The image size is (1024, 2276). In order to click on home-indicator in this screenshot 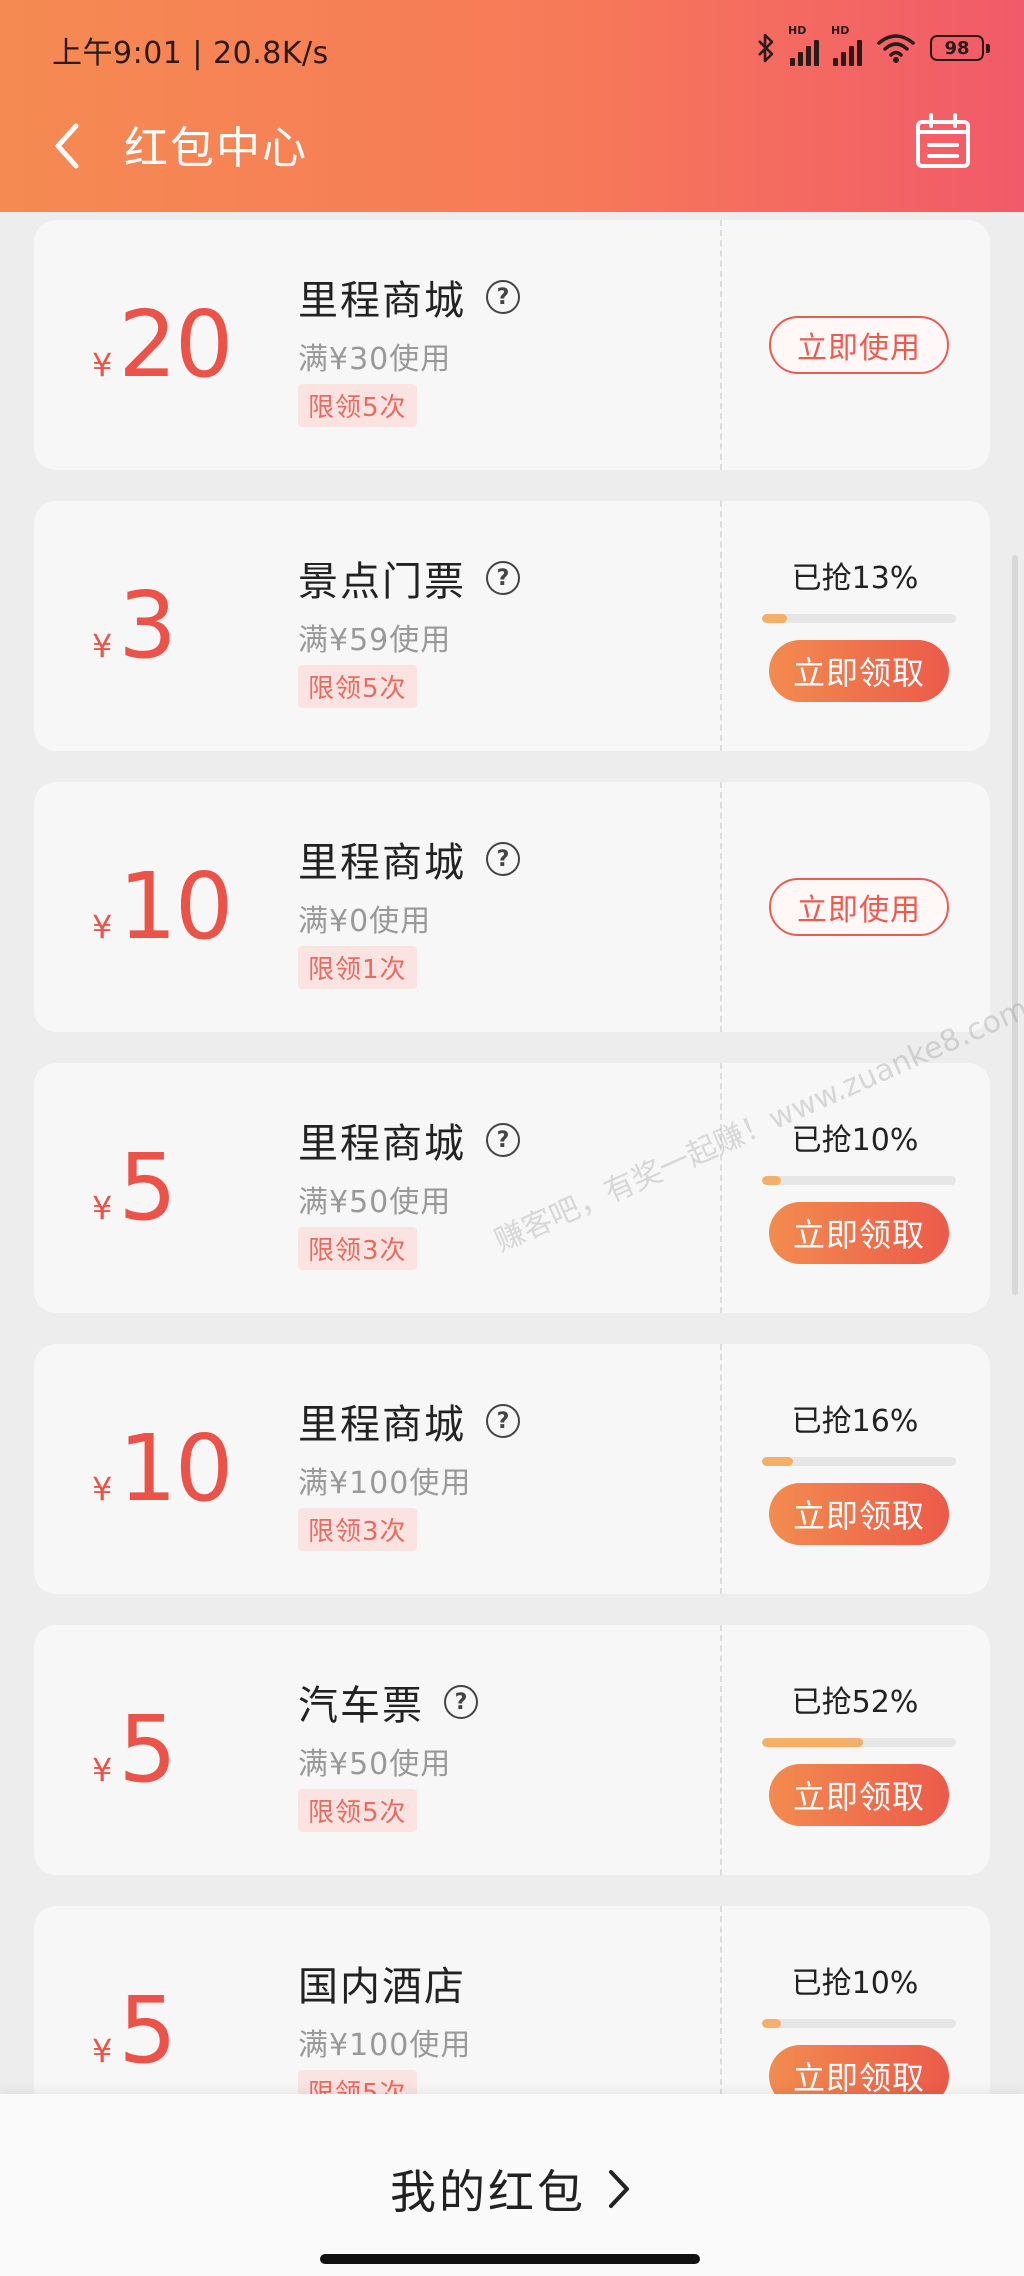, I will do `click(510, 2259)`.